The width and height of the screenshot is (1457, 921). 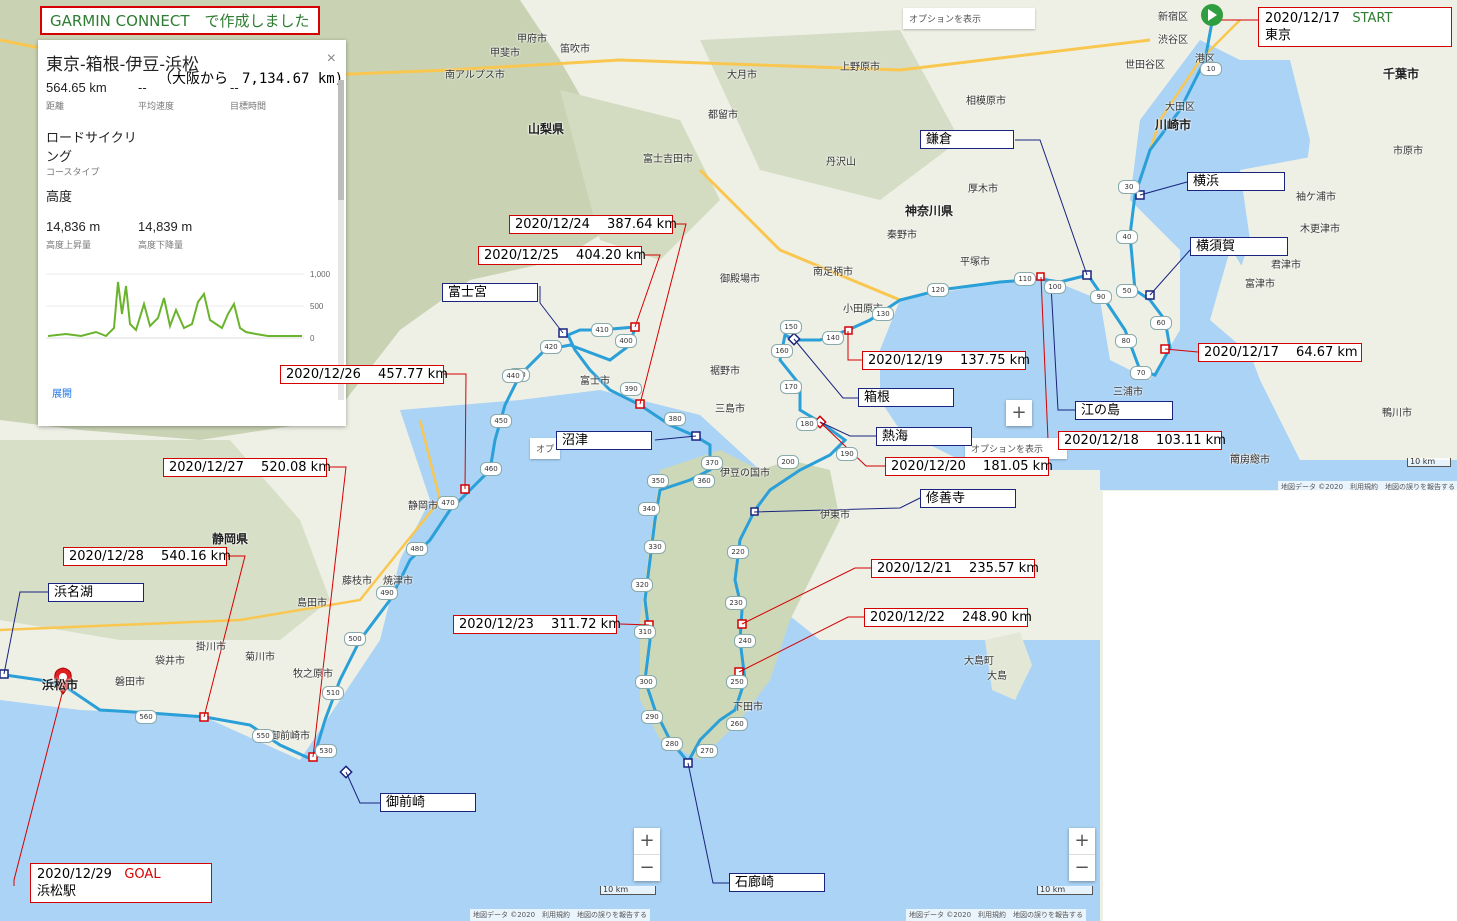 What do you see at coordinates (604, 440) in the screenshot?
I see `callout-numazu: 沼津` at bounding box center [604, 440].